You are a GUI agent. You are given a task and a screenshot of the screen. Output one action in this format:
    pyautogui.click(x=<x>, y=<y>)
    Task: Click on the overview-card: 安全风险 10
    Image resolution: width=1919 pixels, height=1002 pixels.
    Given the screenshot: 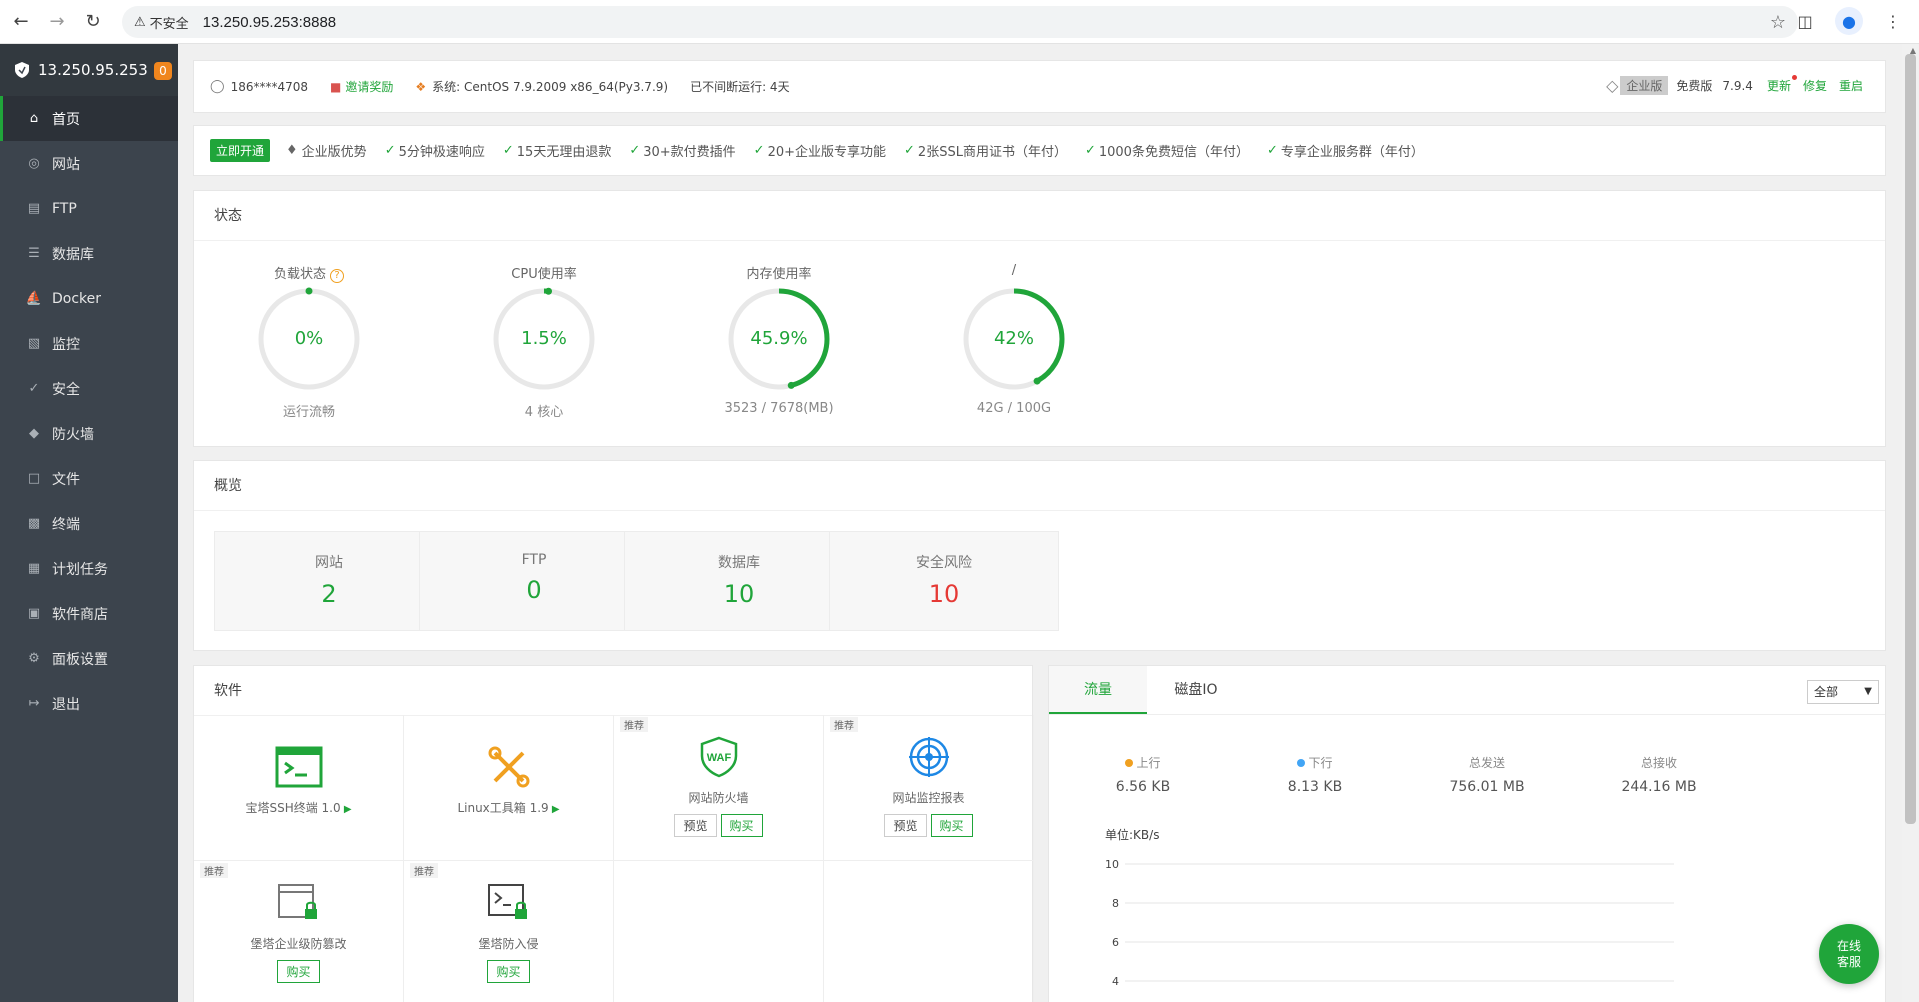 What is the action you would take?
    pyautogui.click(x=944, y=581)
    